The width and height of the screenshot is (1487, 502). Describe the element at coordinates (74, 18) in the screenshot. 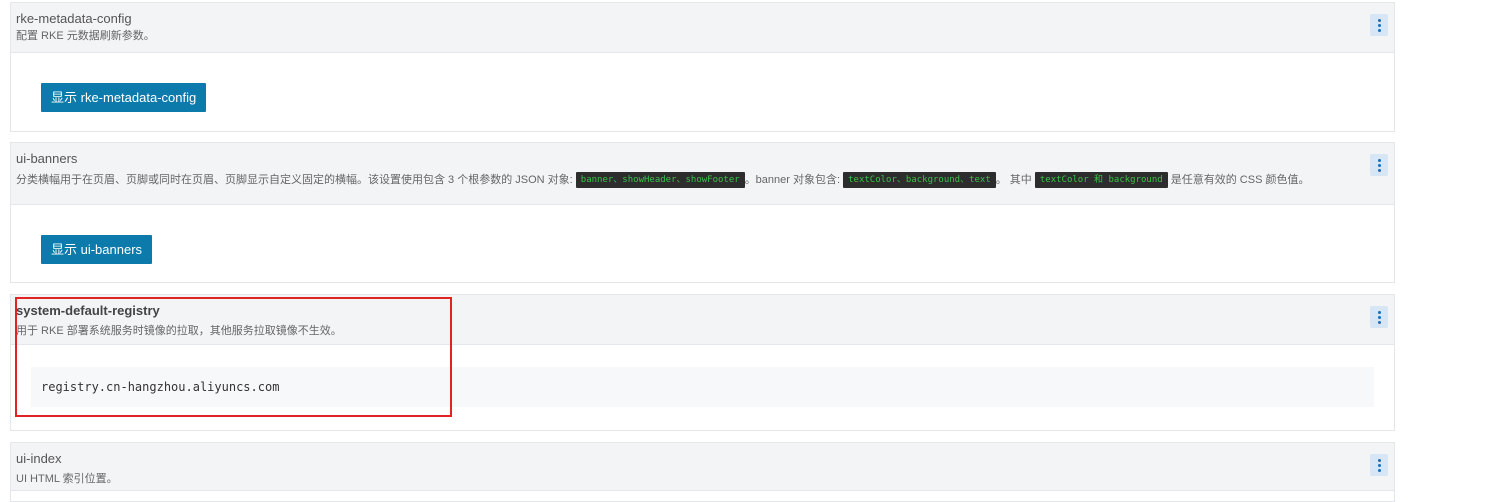

I see `setting-title: rke-metadata-config` at that location.